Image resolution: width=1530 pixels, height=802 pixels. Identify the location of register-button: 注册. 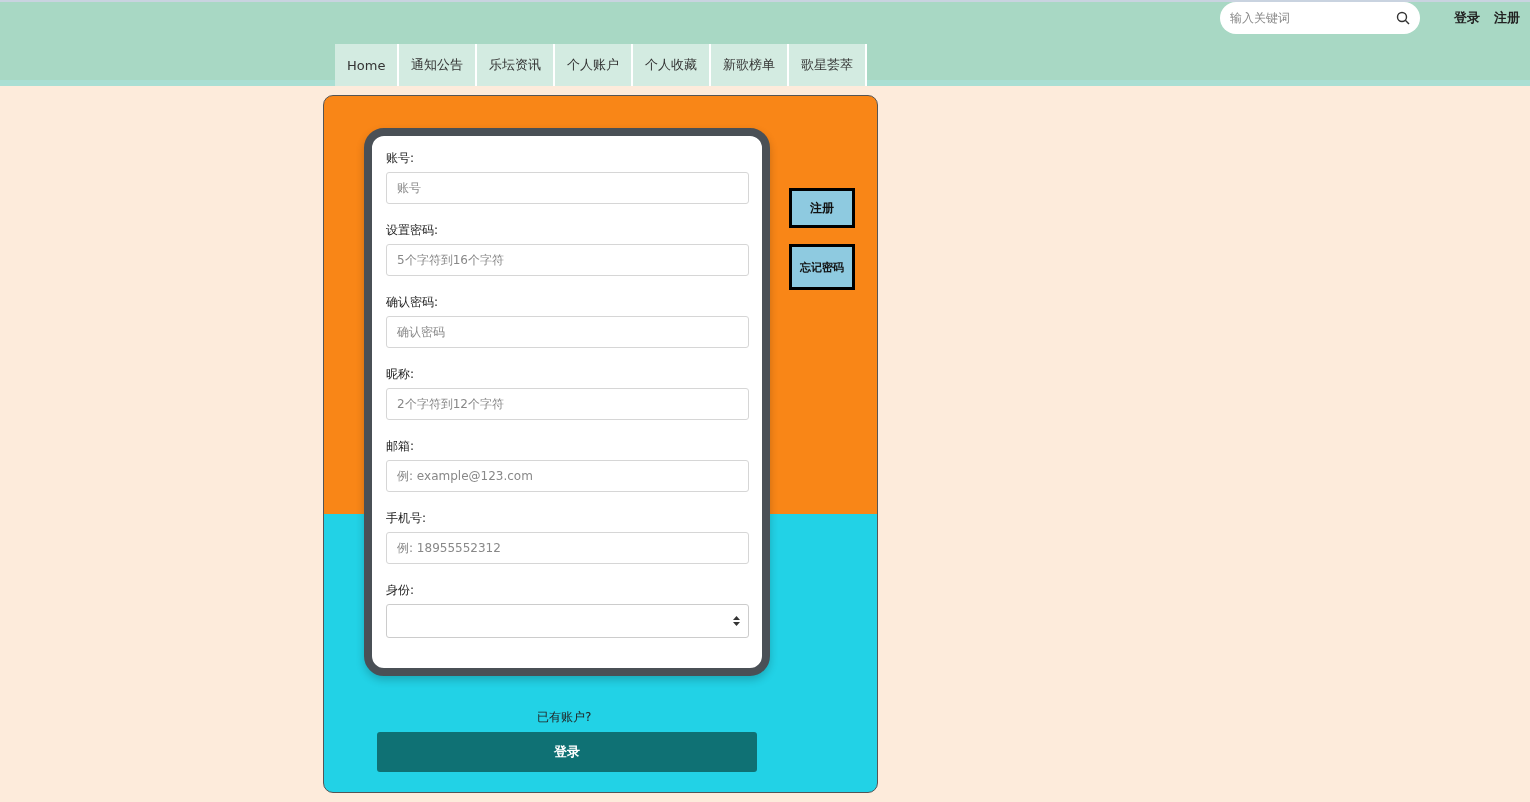
(822, 208).